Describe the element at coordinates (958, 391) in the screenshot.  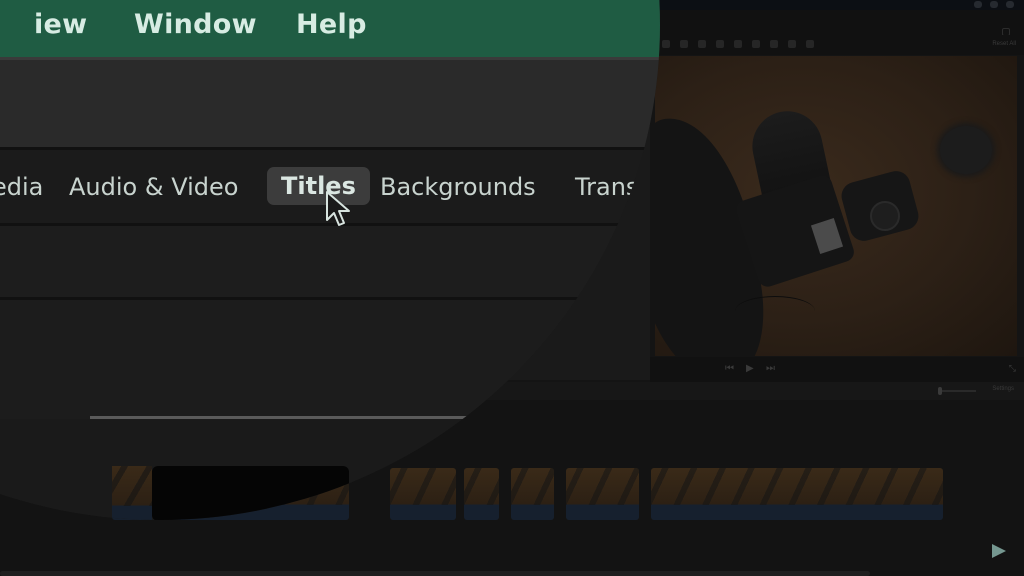
I see `timeline-zoom-slider` at that location.